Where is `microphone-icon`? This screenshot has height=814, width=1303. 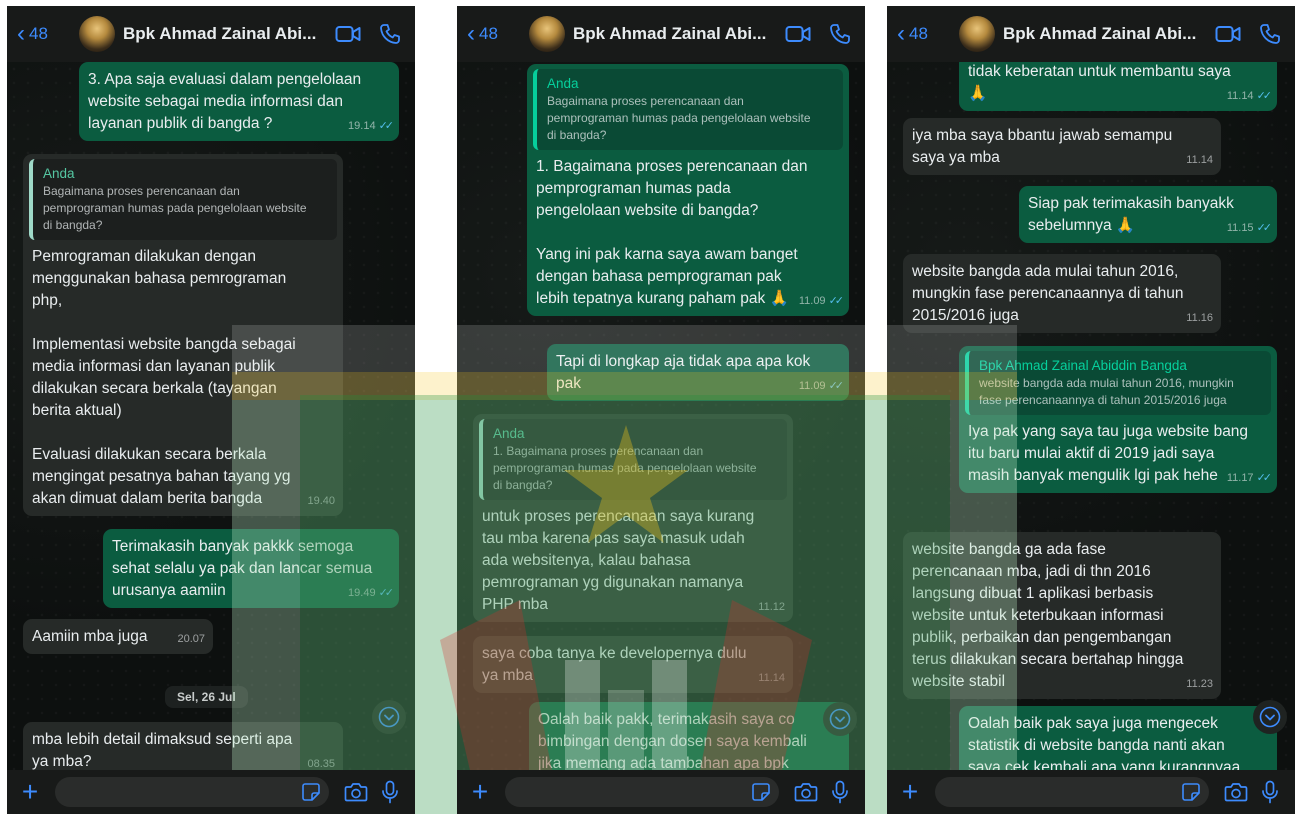
microphone-icon is located at coordinates (390, 792).